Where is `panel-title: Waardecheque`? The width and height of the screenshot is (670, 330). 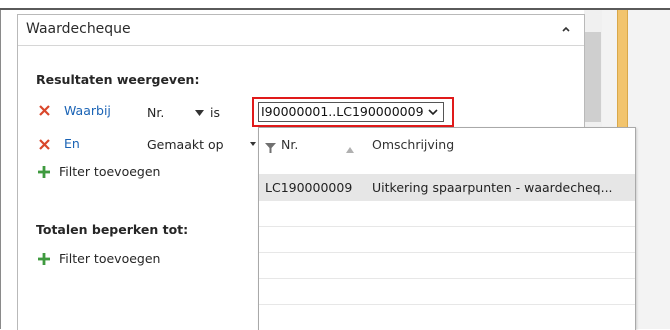
panel-title: Waardecheque is located at coordinates (78, 29).